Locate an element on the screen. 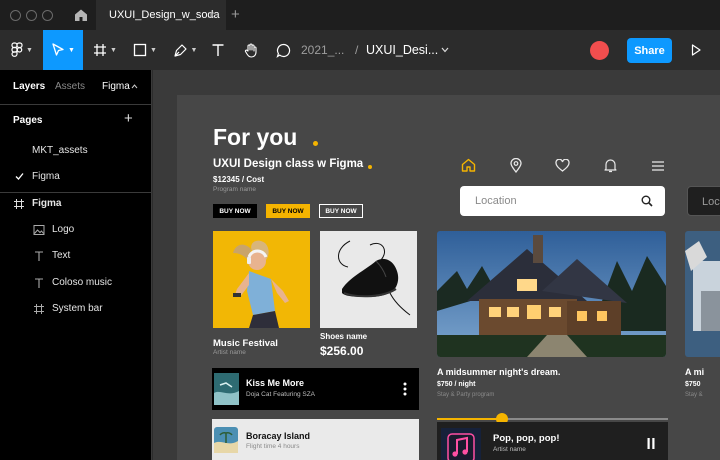 The image size is (720, 460). search-icon is located at coordinates (647, 201).